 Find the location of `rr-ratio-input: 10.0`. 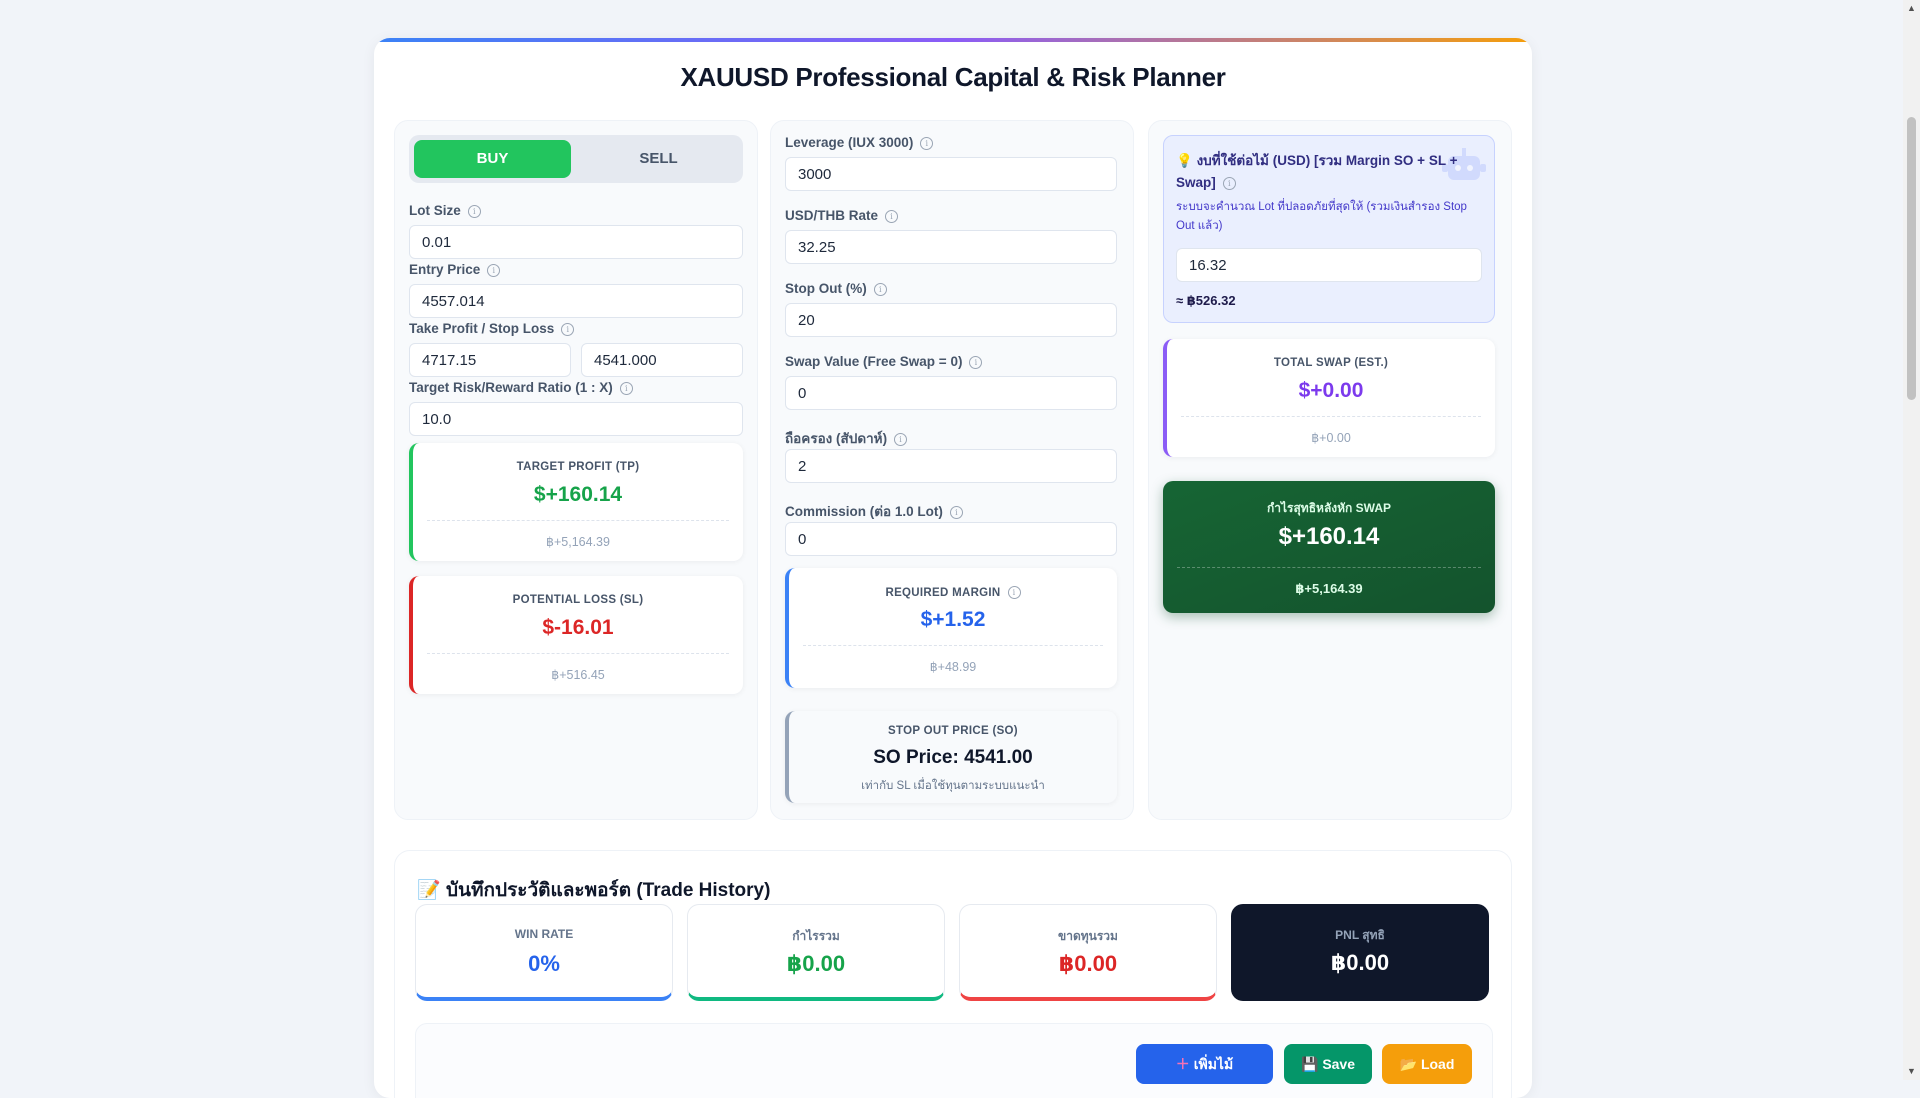

rr-ratio-input: 10.0 is located at coordinates (576, 419).